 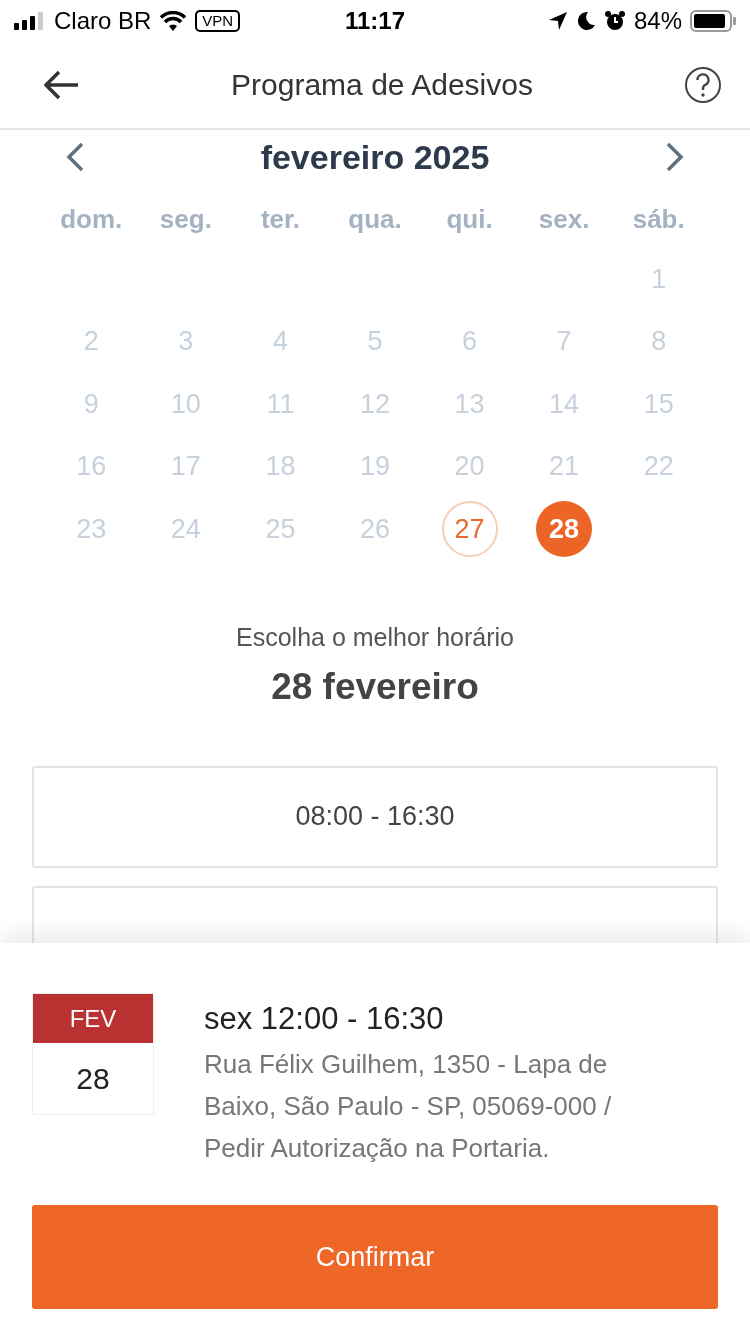 I want to click on weekday-label: qua., so click(x=375, y=219).